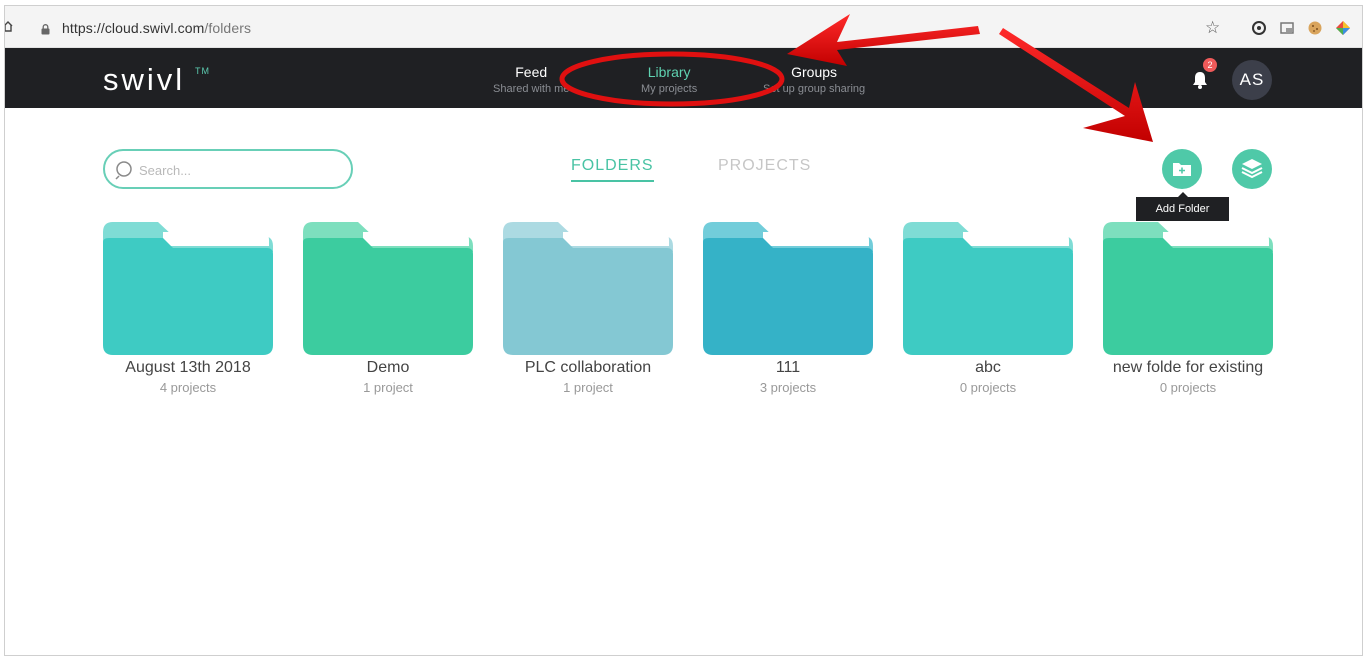 The width and height of the screenshot is (1367, 660). Describe the element at coordinates (45, 29) in the screenshot. I see `lock-icon` at that location.